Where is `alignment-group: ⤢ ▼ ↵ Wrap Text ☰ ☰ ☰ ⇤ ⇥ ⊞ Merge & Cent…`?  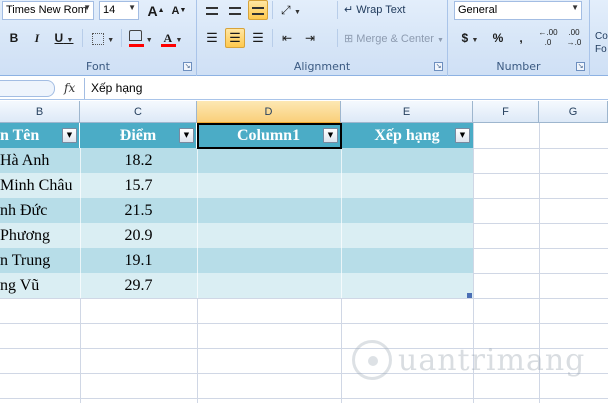
alignment-group: ⤢ ▼ ↵ Wrap Text ☰ ☰ ☰ ⇤ ⇥ ⊞ Merge & Cent… is located at coordinates (322, 38).